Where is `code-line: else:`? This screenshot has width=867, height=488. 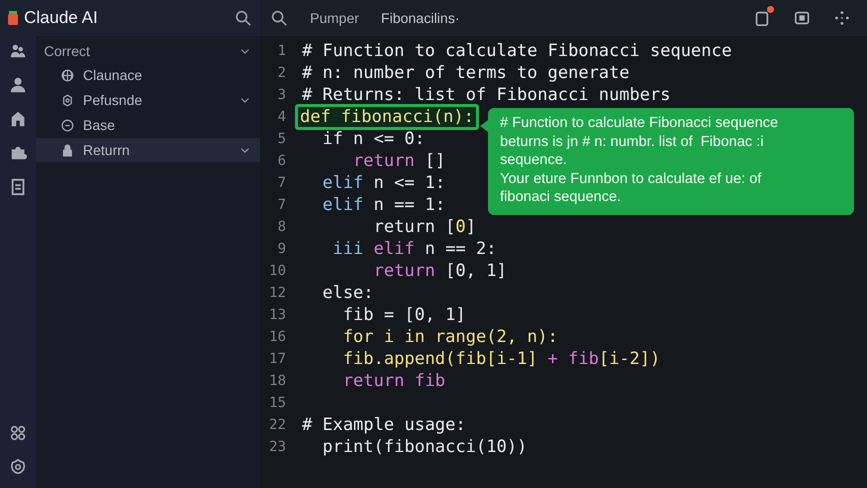 code-line: else: is located at coordinates (348, 293).